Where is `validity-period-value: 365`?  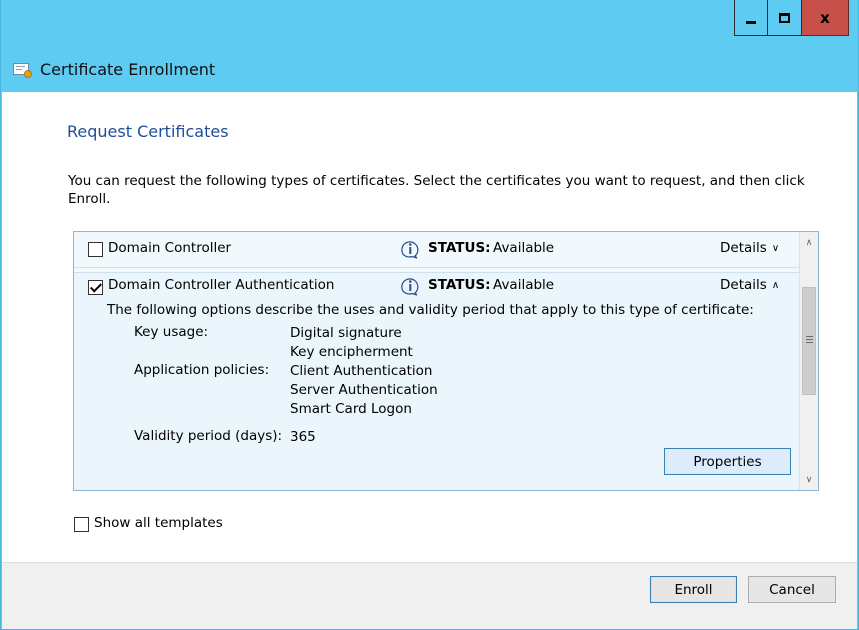 validity-period-value: 365 is located at coordinates (303, 437).